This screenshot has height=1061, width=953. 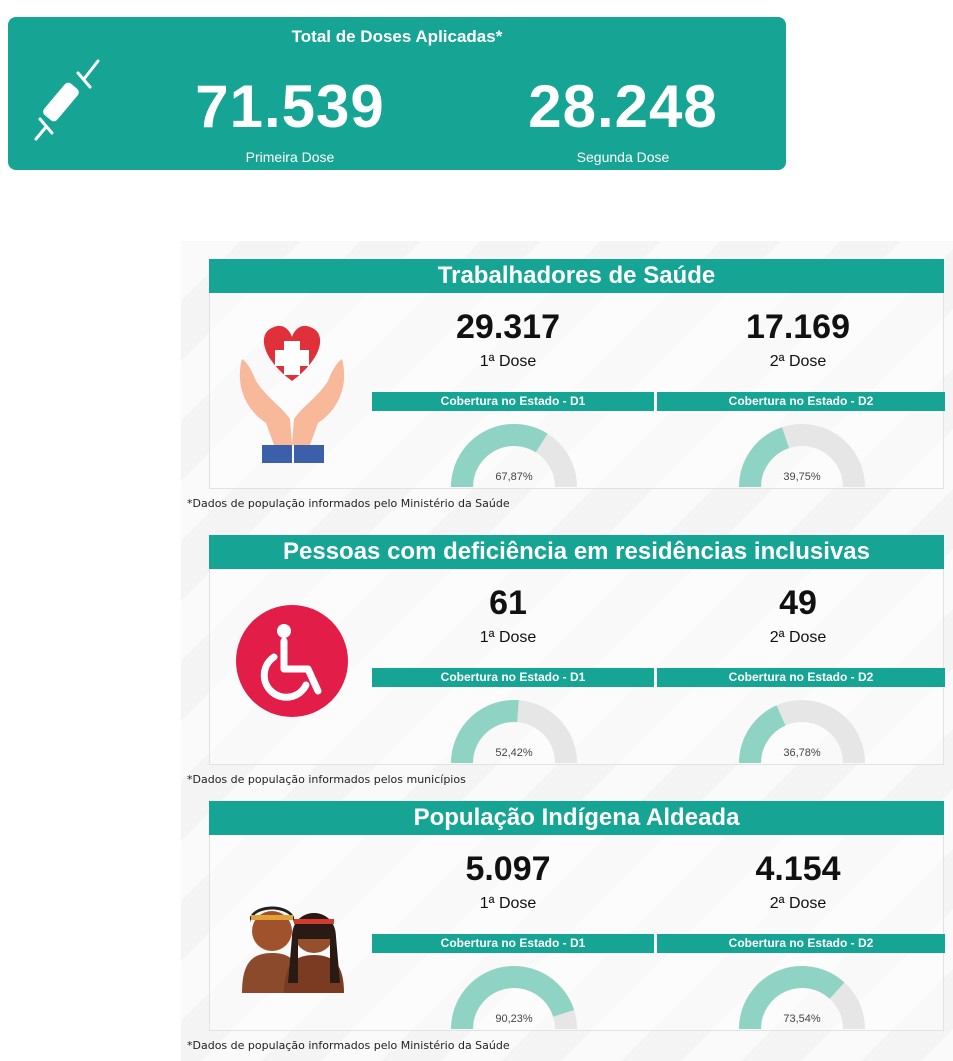 What do you see at coordinates (576, 276) in the screenshot?
I see `section-title: Trabalhadores de Saúde` at bounding box center [576, 276].